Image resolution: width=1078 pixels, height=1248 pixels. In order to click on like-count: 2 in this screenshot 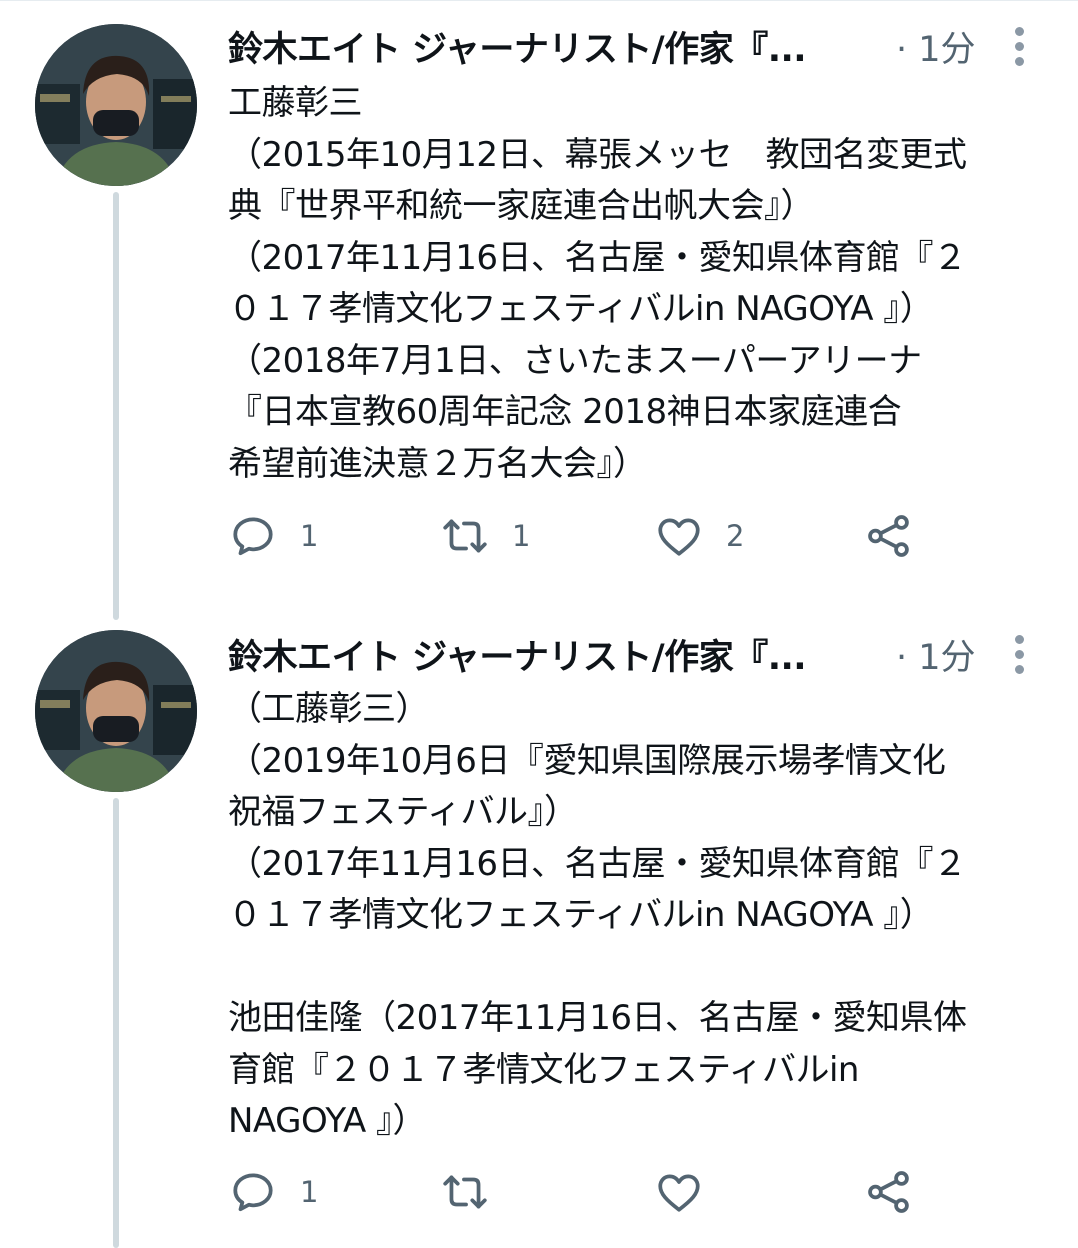, I will do `click(735, 536)`.